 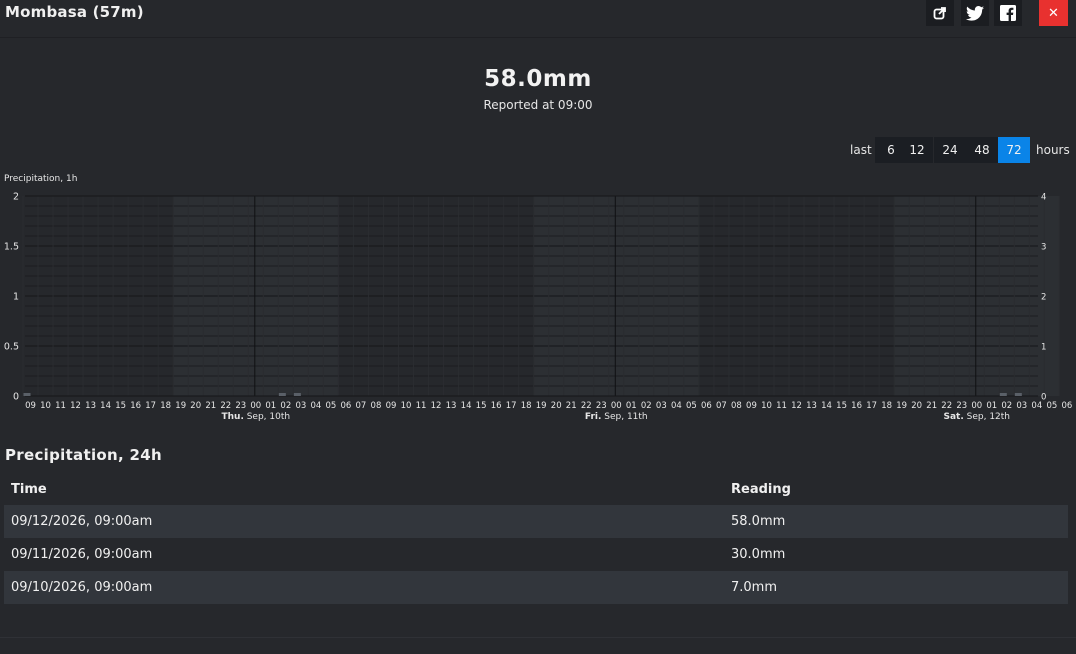 I want to click on y-left-tick-label: 2, so click(x=16, y=197).